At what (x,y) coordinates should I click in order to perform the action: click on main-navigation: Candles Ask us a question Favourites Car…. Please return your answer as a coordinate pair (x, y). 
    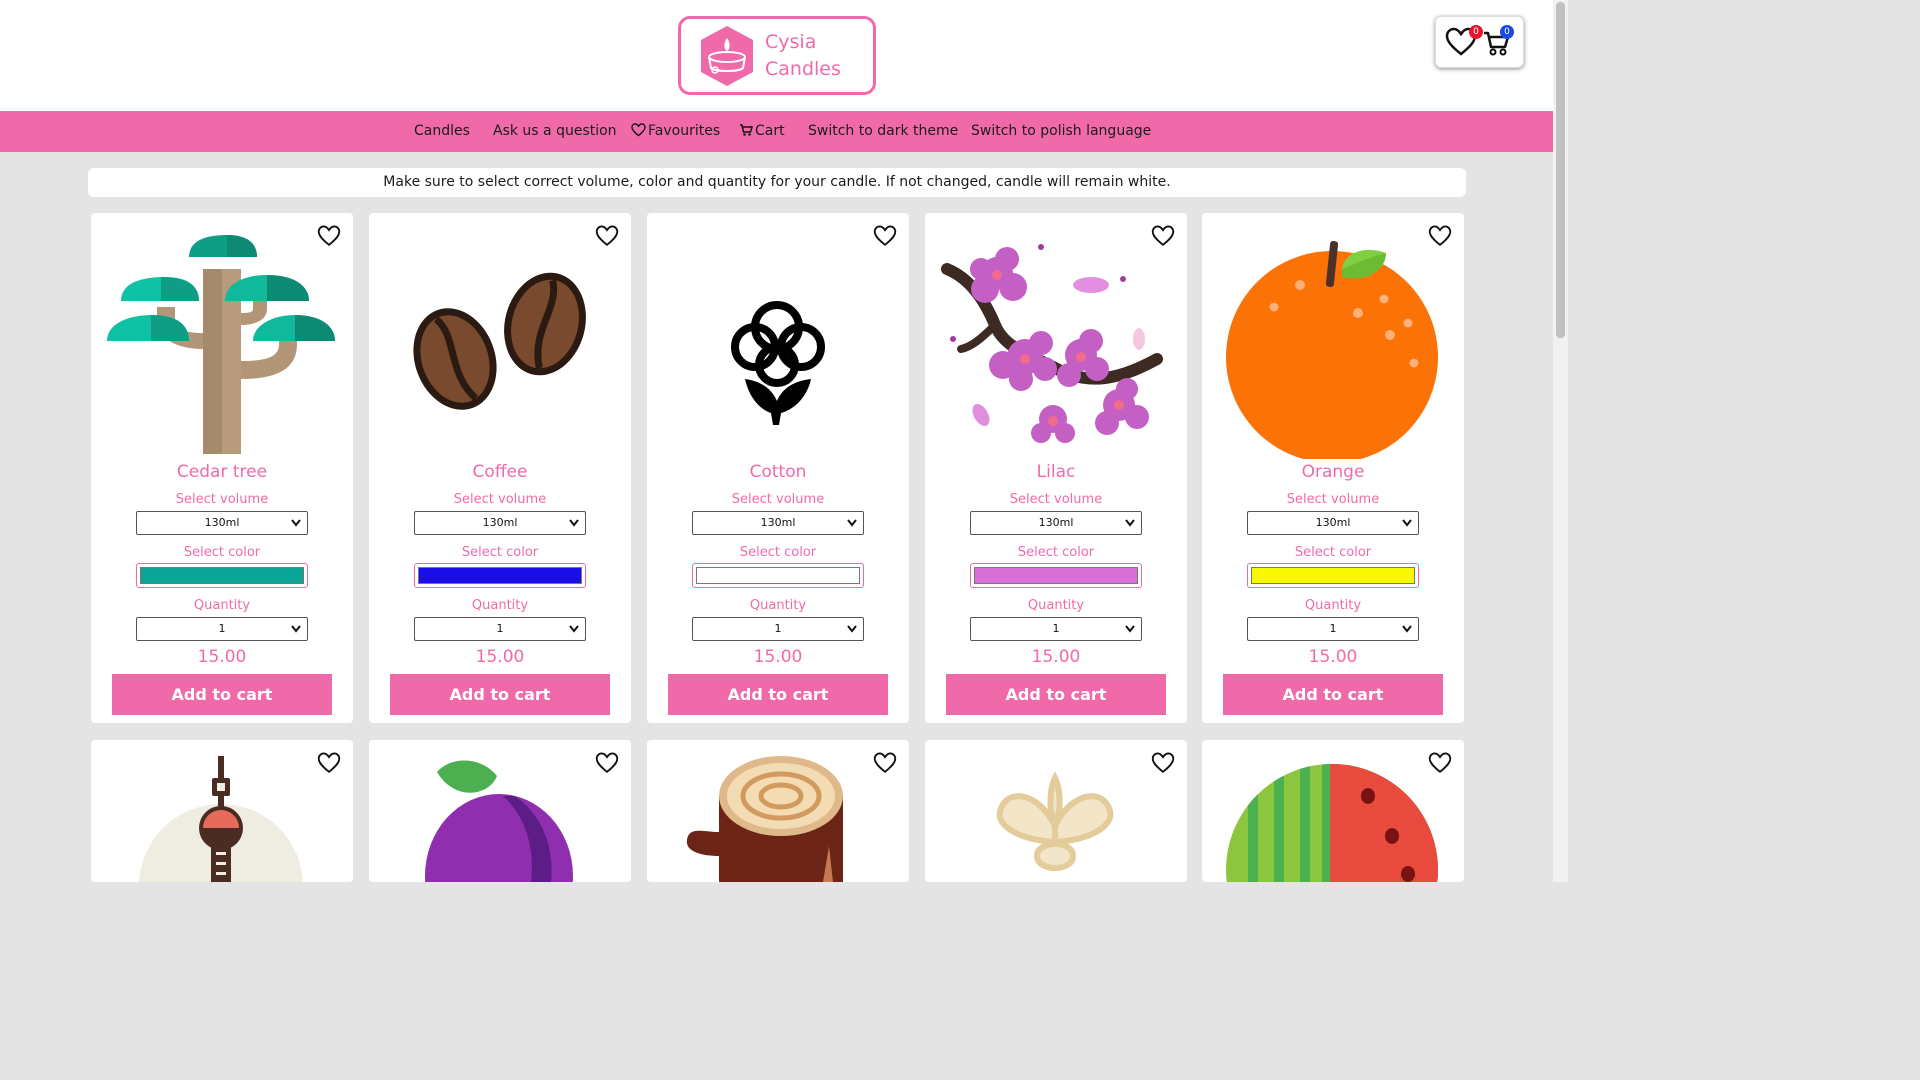
    Looking at the image, I should click on (776, 131).